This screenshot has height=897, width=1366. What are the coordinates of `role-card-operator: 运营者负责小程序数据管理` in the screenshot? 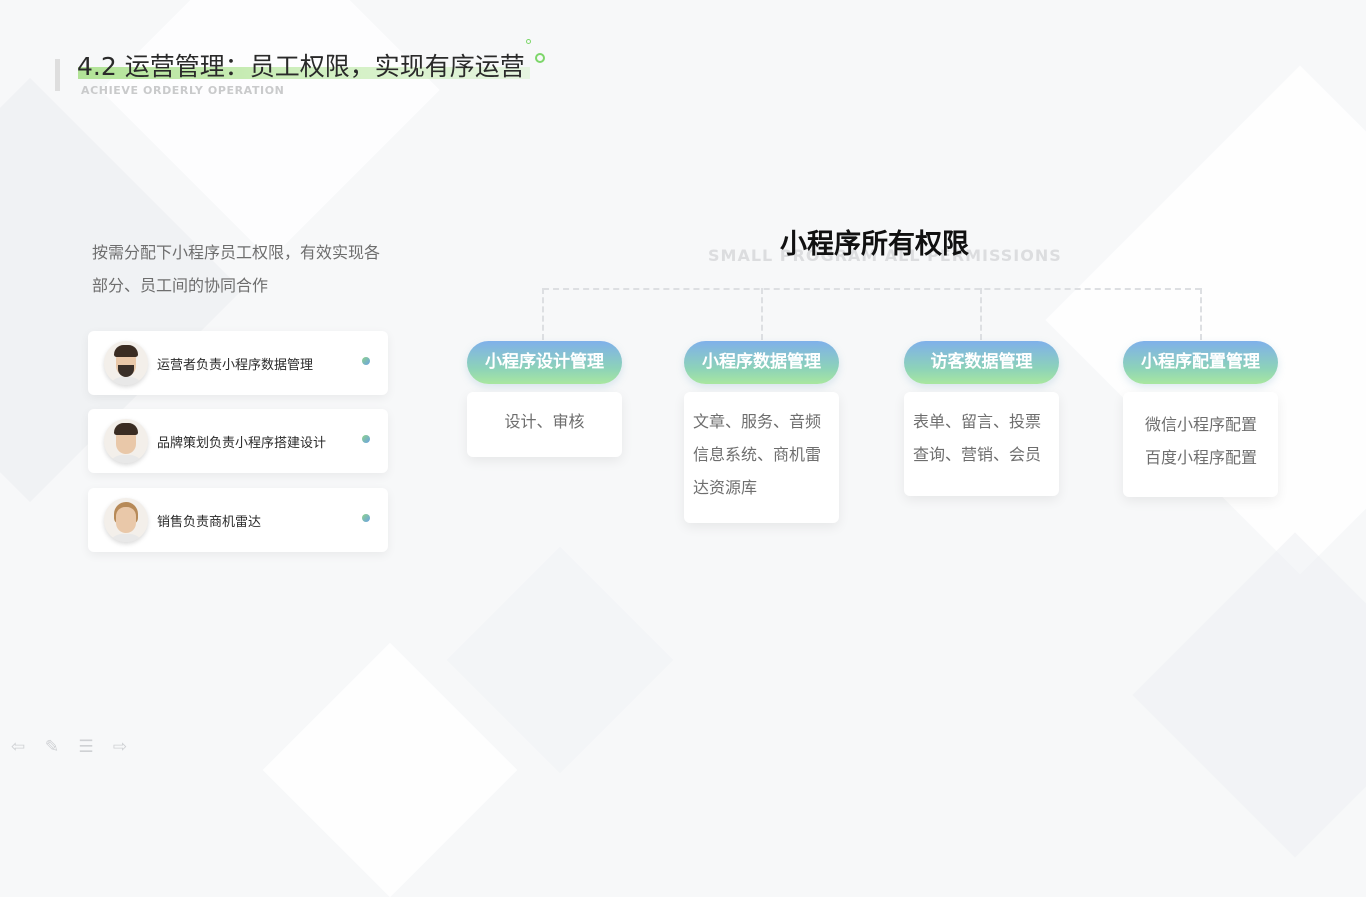 It's located at (238, 363).